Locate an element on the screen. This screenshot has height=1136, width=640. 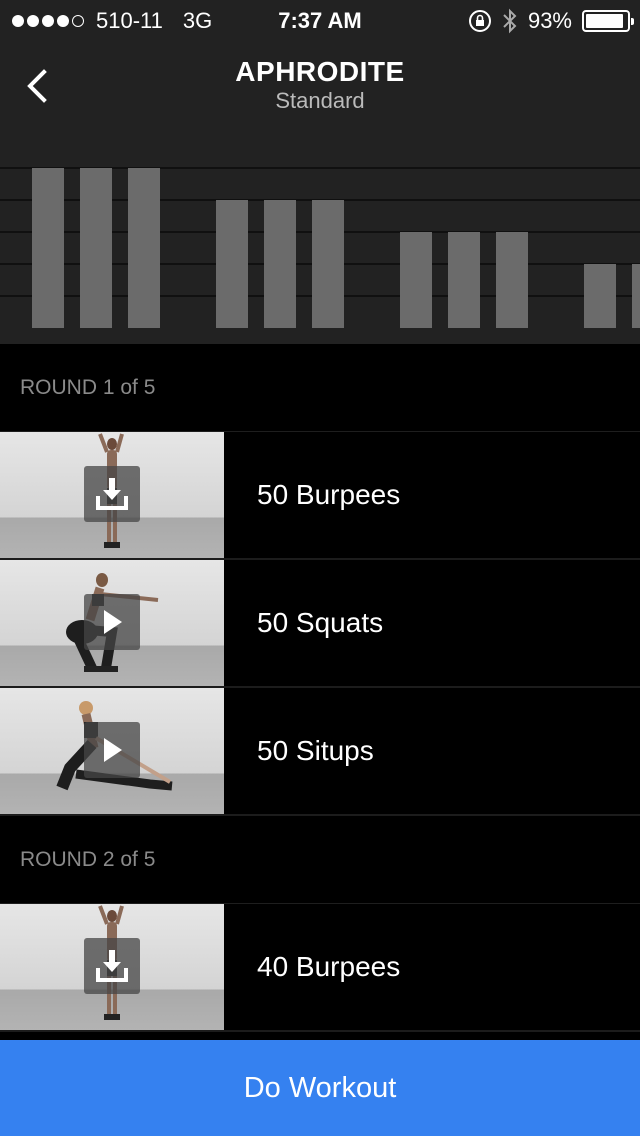
nav-header: APHRODITE Standard is located at coordinates (320, 90).